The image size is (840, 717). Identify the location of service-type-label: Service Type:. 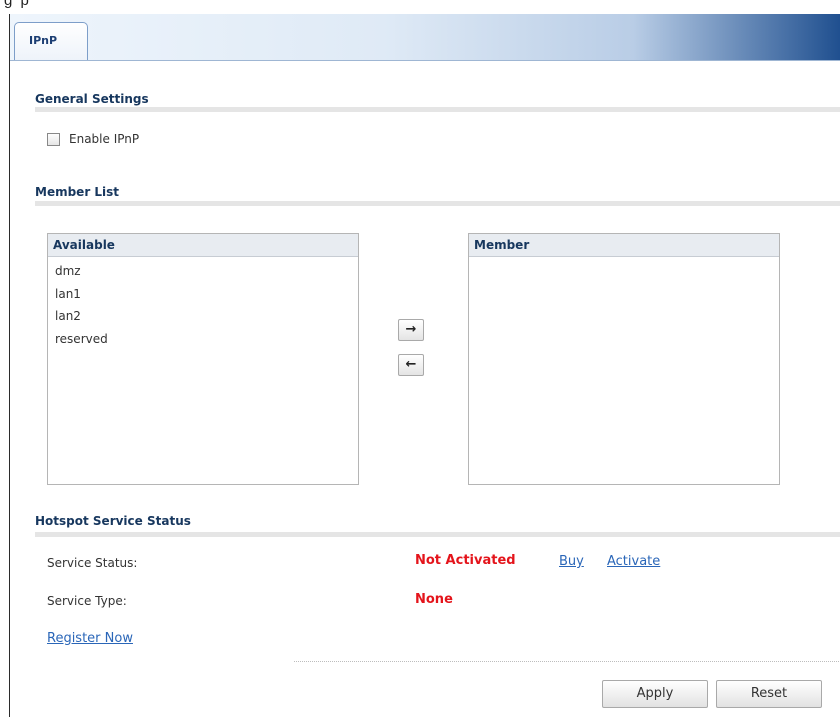
(87, 601).